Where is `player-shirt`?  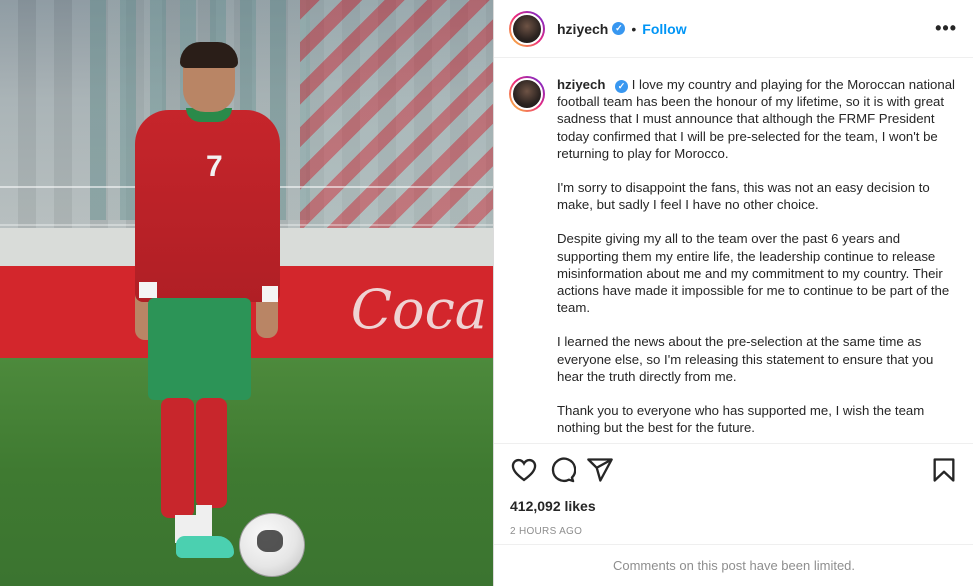
player-shirt is located at coordinates (207, 206).